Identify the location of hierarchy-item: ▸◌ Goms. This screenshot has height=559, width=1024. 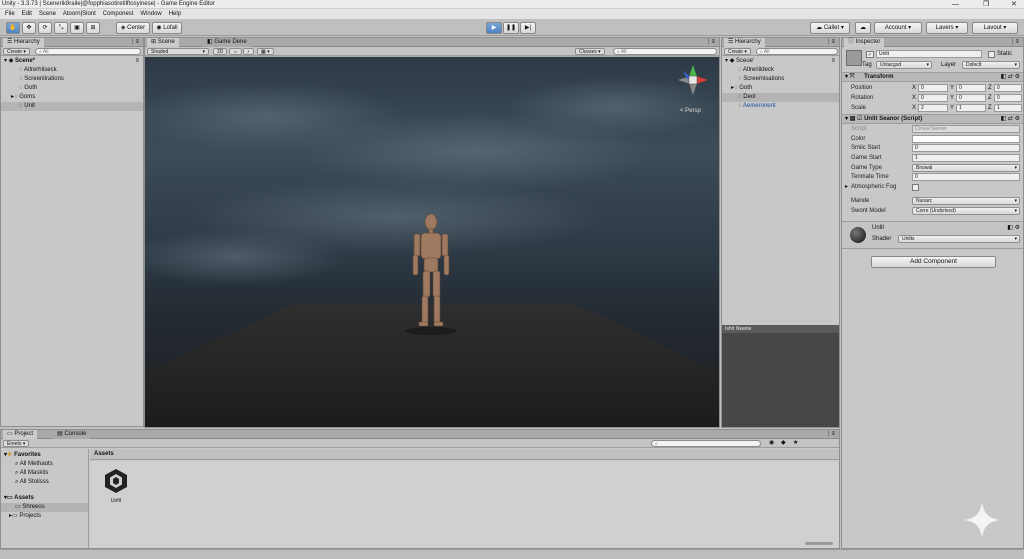
(72, 97).